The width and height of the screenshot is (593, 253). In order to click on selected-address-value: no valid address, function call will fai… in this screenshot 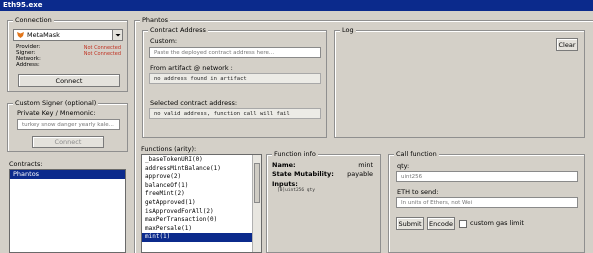, I will do `click(235, 113)`.